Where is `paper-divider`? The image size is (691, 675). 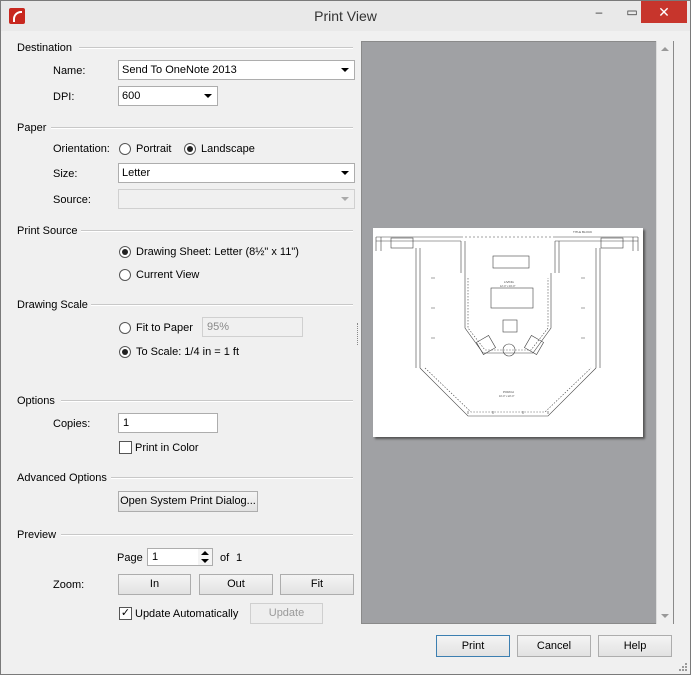
paper-divider is located at coordinates (202, 128).